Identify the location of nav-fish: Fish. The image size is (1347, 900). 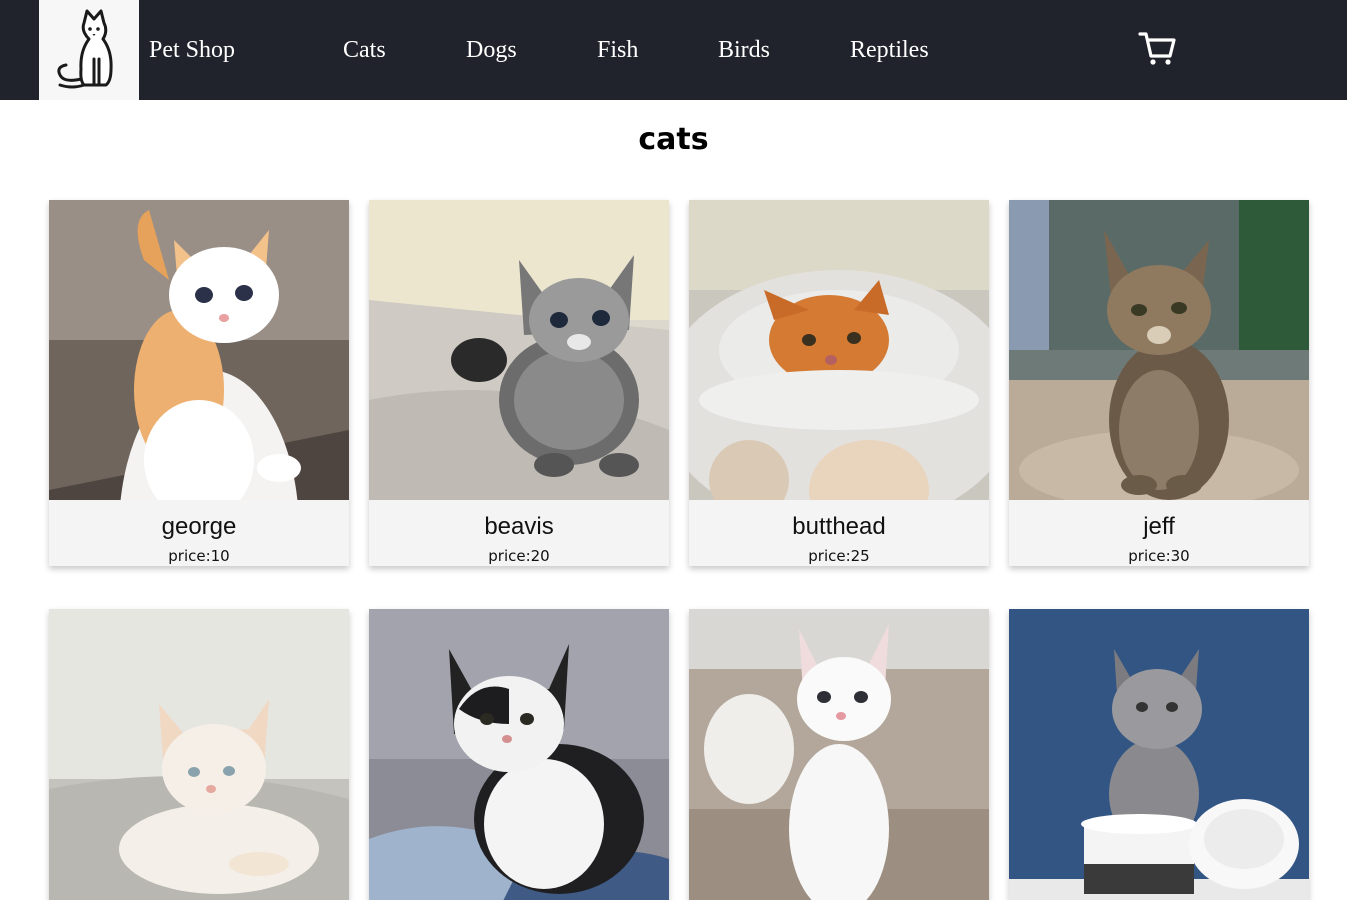
(617, 50).